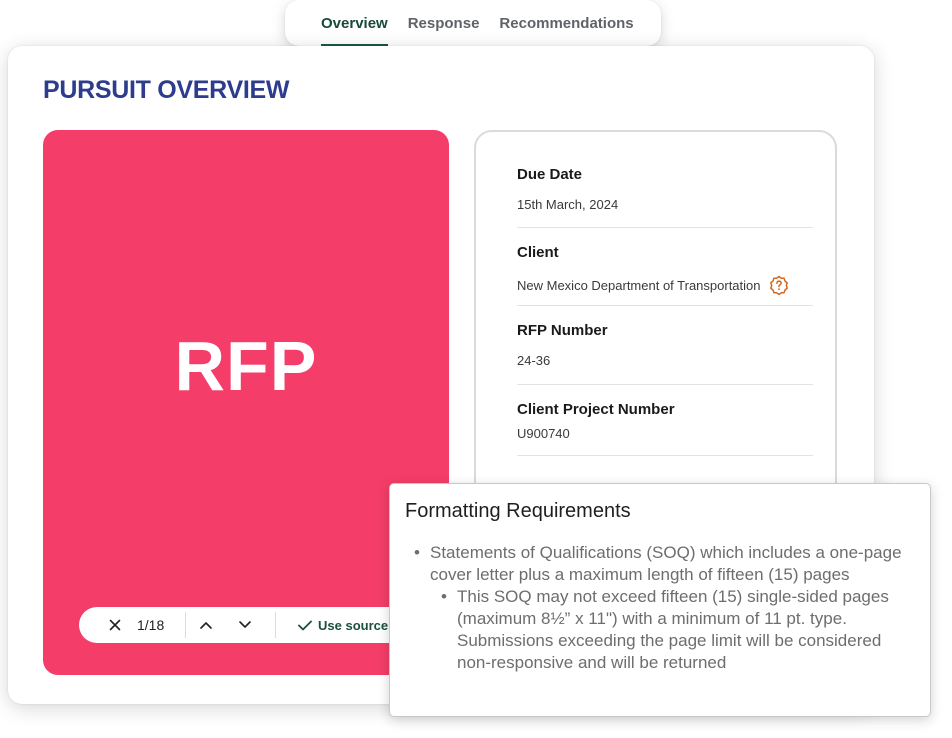 This screenshot has width=952, height=738. What do you see at coordinates (665, 433) in the screenshot?
I see `field-value: U900740` at bounding box center [665, 433].